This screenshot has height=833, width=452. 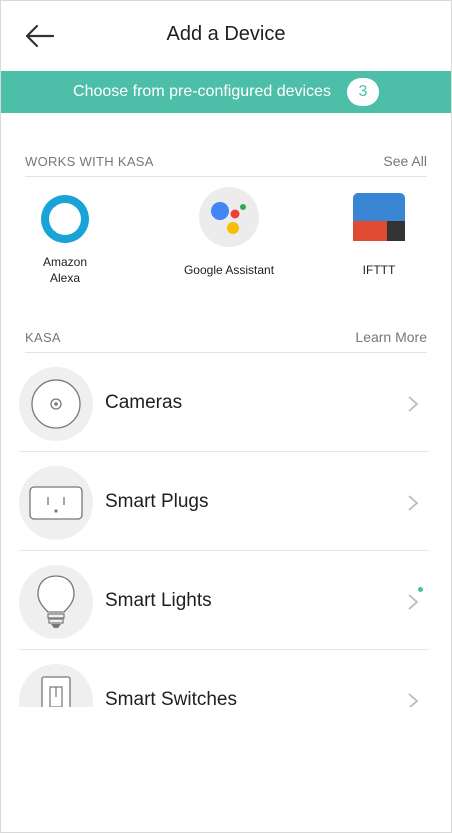 What do you see at coordinates (226, 337) in the screenshot?
I see `kasa-header: KASA Learn More` at bounding box center [226, 337].